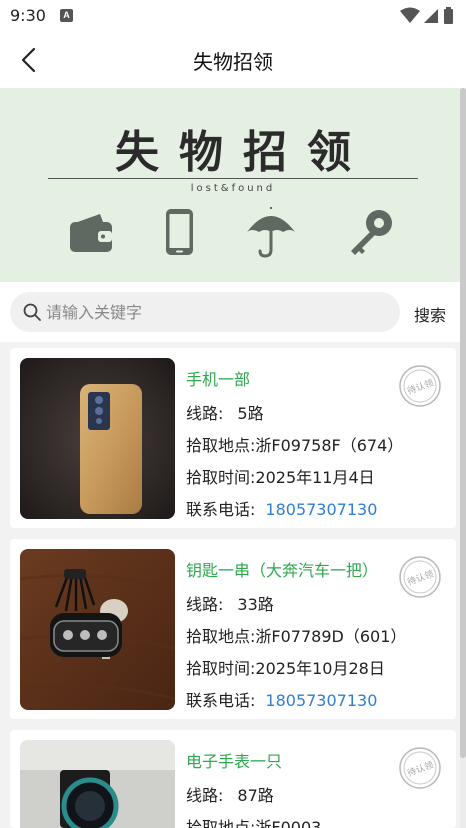  Describe the element at coordinates (233, 16) in the screenshot. I see `status-bar: 9:30 A` at that location.